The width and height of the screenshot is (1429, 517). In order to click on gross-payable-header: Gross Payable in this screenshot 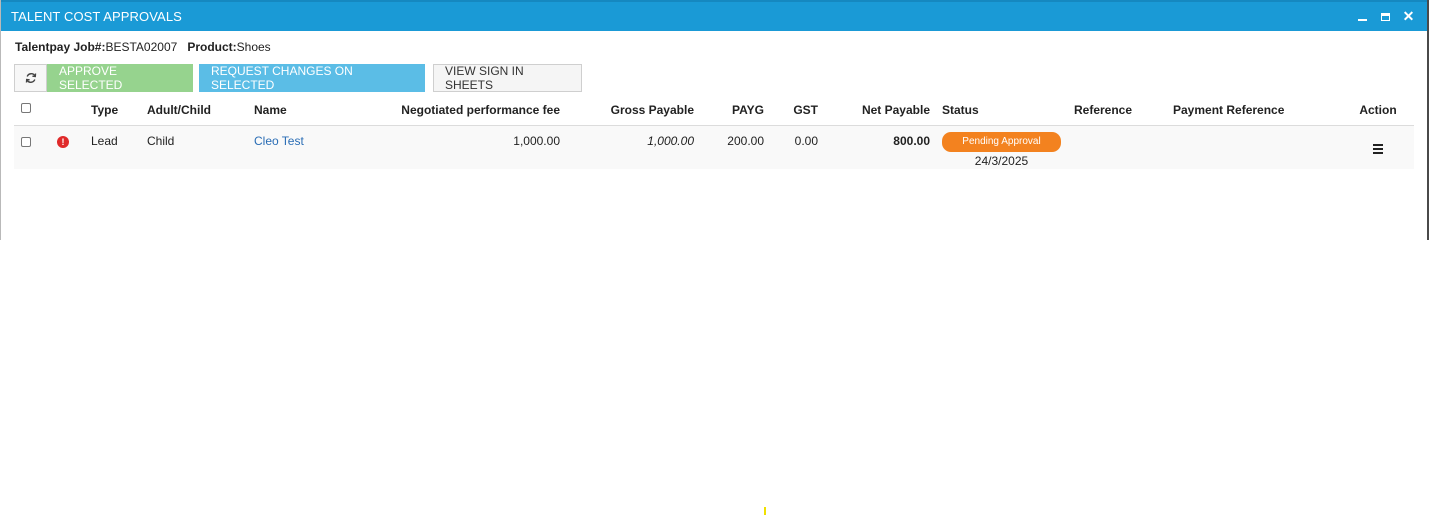, I will do `click(633, 111)`.